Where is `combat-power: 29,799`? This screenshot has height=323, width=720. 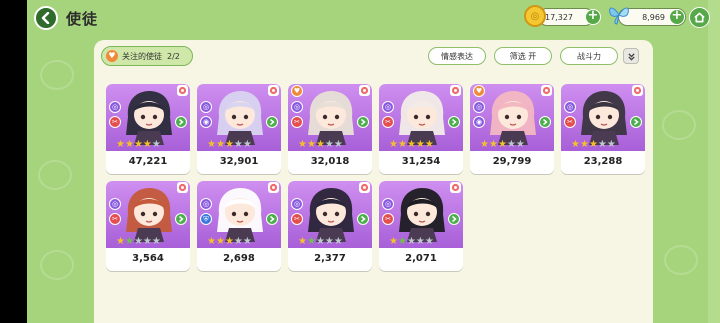 combat-power: 29,799 is located at coordinates (512, 161).